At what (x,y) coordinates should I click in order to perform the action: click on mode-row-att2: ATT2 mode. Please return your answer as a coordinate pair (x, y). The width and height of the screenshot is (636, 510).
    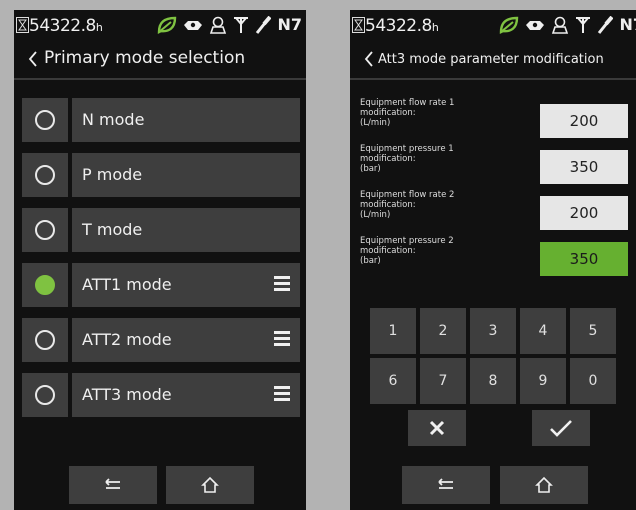
    Looking at the image, I should click on (161, 340).